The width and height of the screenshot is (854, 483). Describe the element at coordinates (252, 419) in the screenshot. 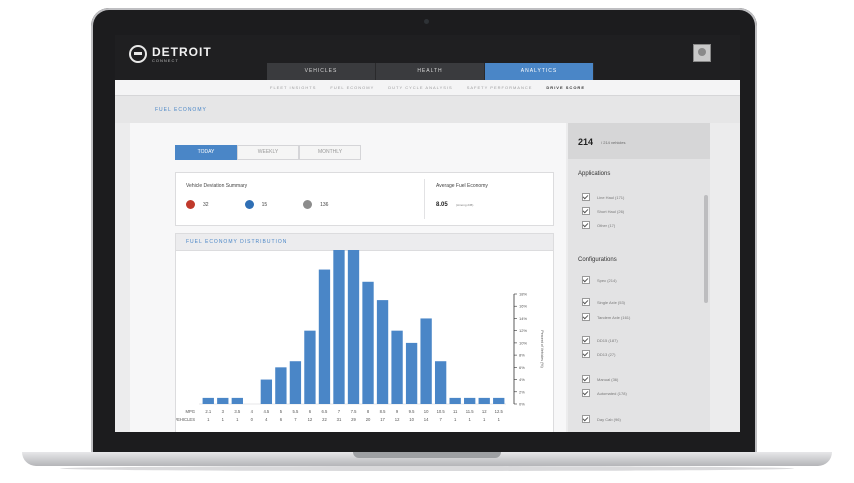

I see `count-label: 0` at that location.